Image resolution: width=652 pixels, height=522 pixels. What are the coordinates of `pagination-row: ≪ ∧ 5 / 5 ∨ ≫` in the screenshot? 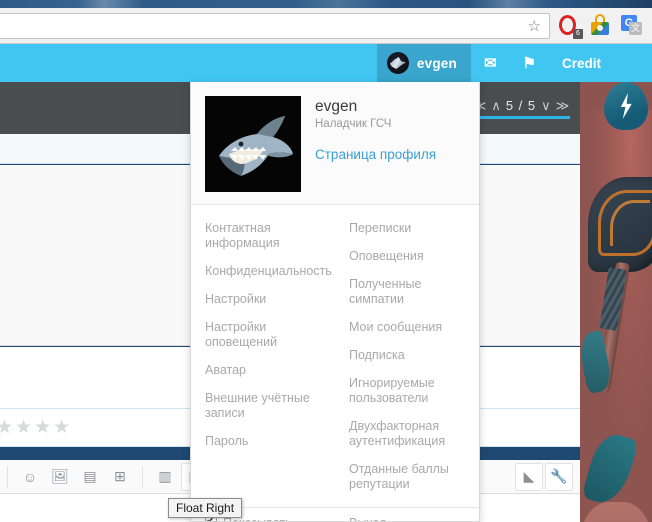 It's located at (521, 105).